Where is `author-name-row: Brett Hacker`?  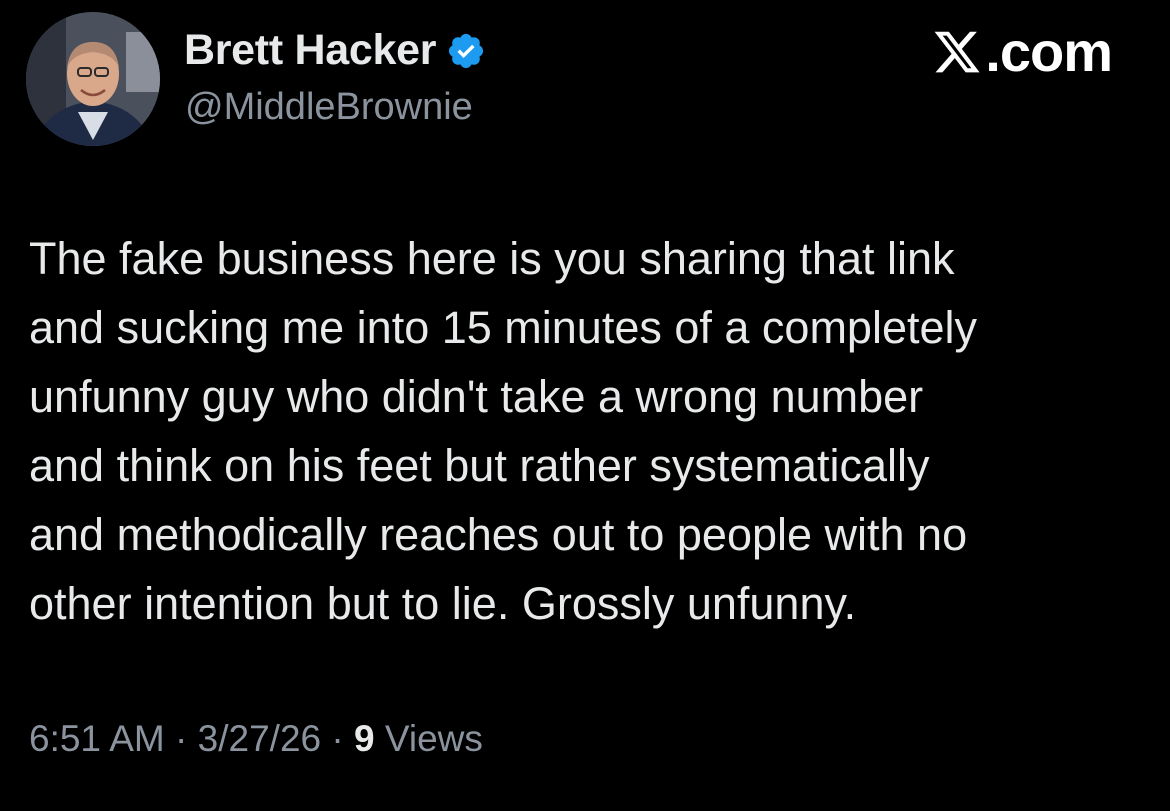 author-name-row: Brett Hacker is located at coordinates (335, 50).